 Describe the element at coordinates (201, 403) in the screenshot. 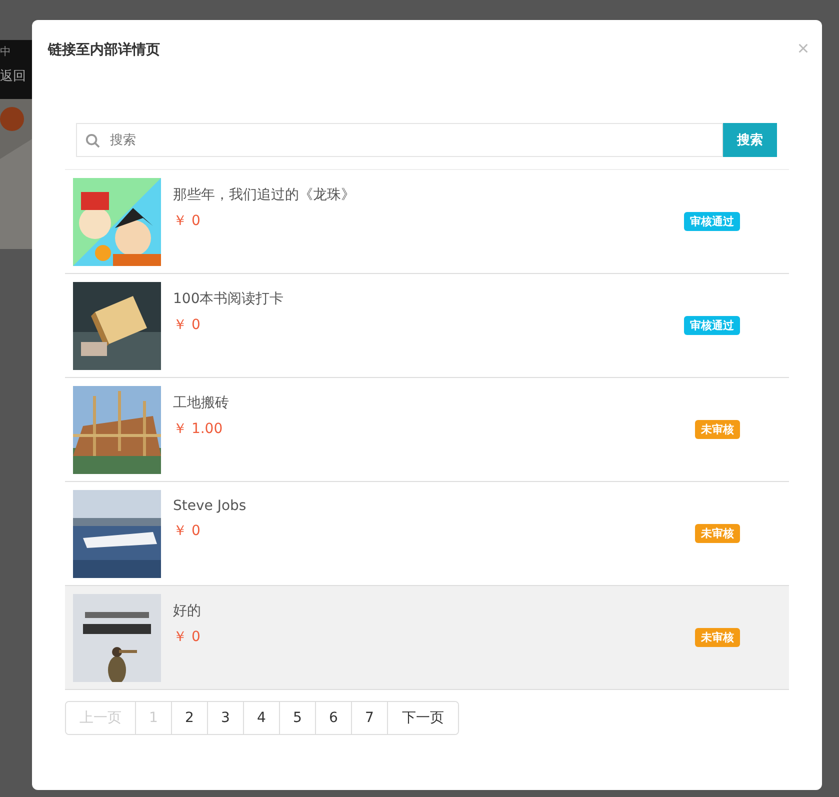

I see `item-title: 工地搬砖` at that location.